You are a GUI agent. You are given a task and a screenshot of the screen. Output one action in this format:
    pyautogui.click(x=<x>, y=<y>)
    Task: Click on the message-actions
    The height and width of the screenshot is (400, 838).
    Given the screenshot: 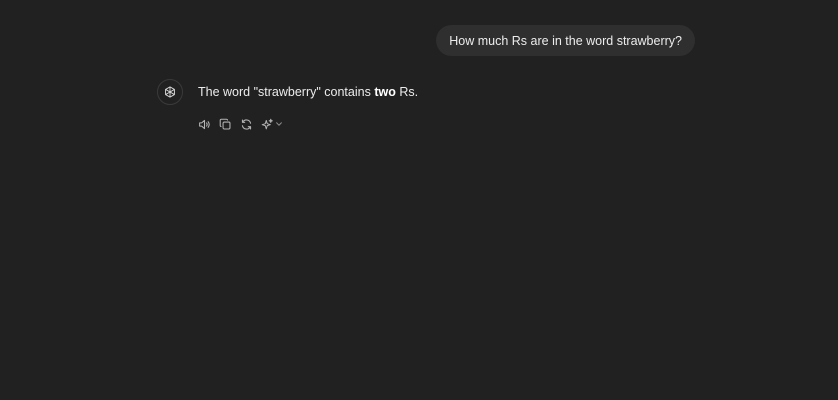 What is the action you would take?
    pyautogui.click(x=240, y=124)
    